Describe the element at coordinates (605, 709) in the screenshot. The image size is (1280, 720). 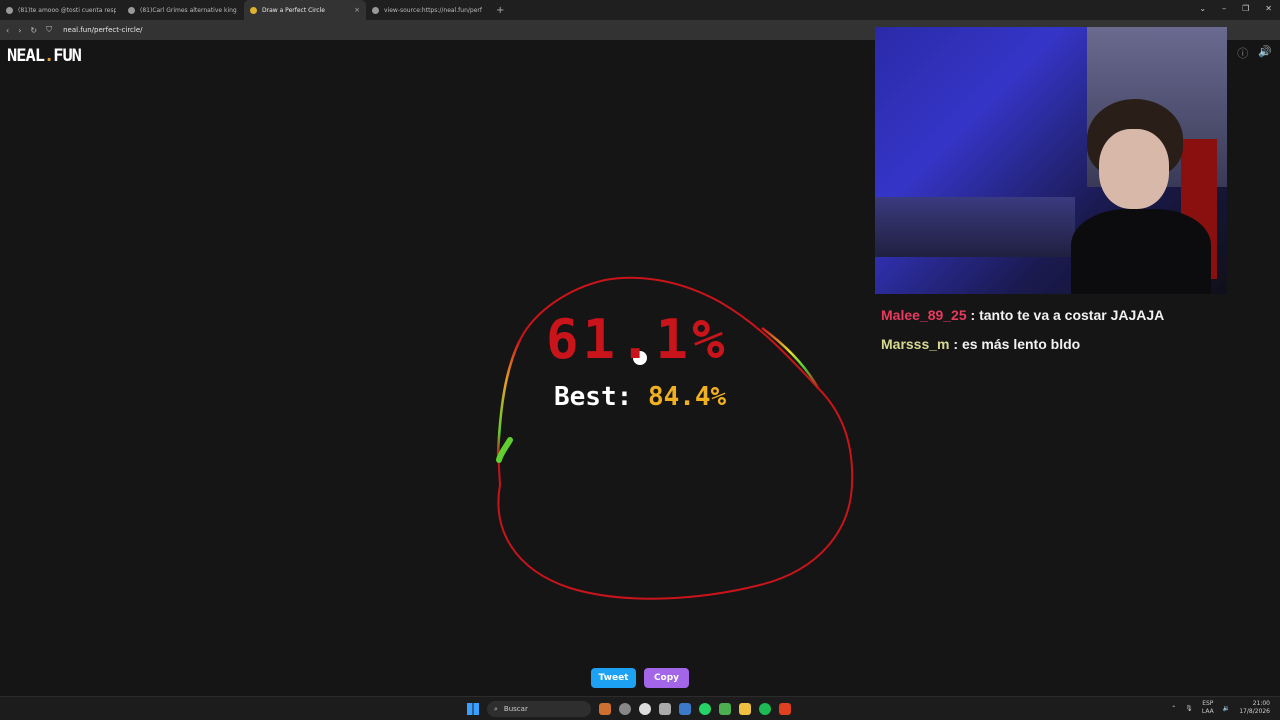
I see `widgets-icon` at that location.